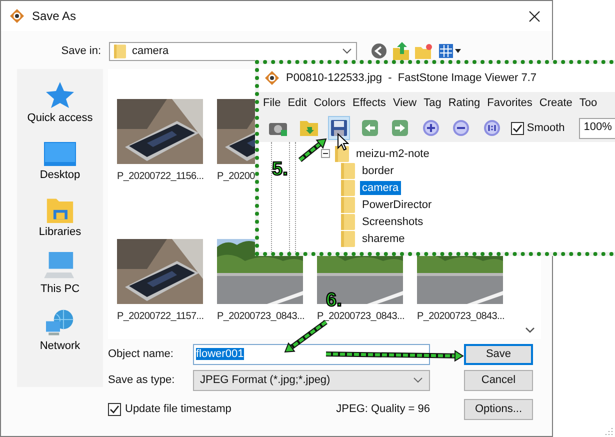 This screenshot has height=437, width=615. What do you see at coordinates (498, 380) in the screenshot?
I see `cancel-button: Cancel` at bounding box center [498, 380].